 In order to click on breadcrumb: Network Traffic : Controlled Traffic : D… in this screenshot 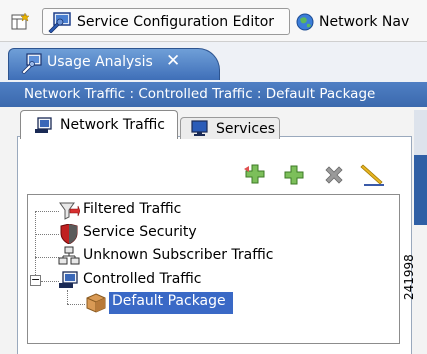, I will do `click(213, 94)`.